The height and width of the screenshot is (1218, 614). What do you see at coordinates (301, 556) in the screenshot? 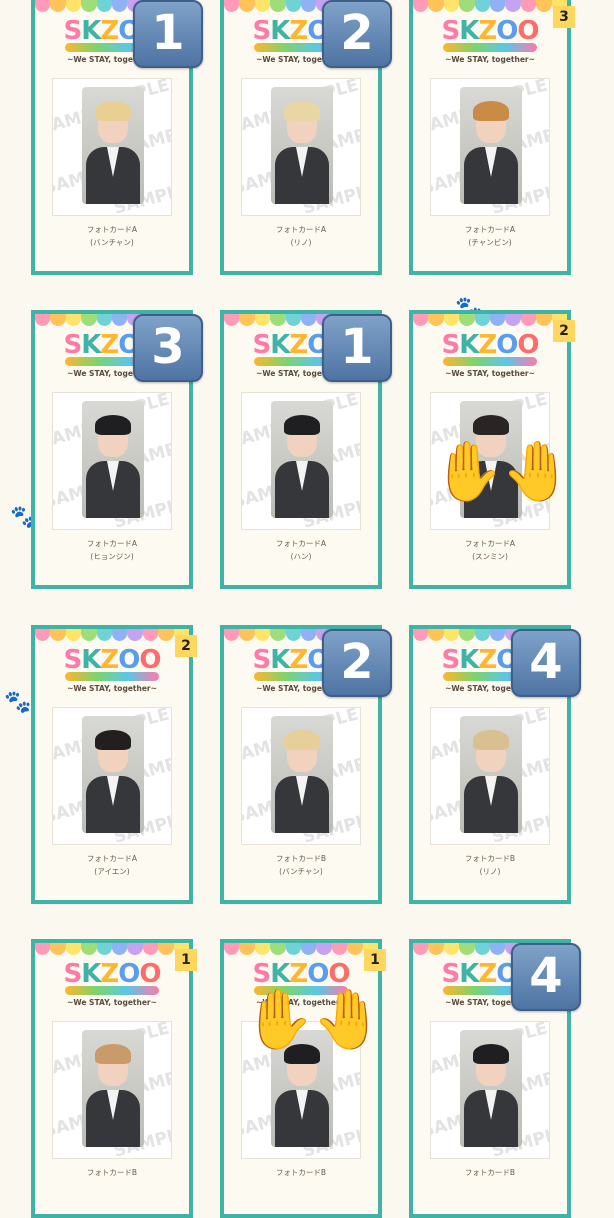
I see `member-name: (ハン)` at bounding box center [301, 556].